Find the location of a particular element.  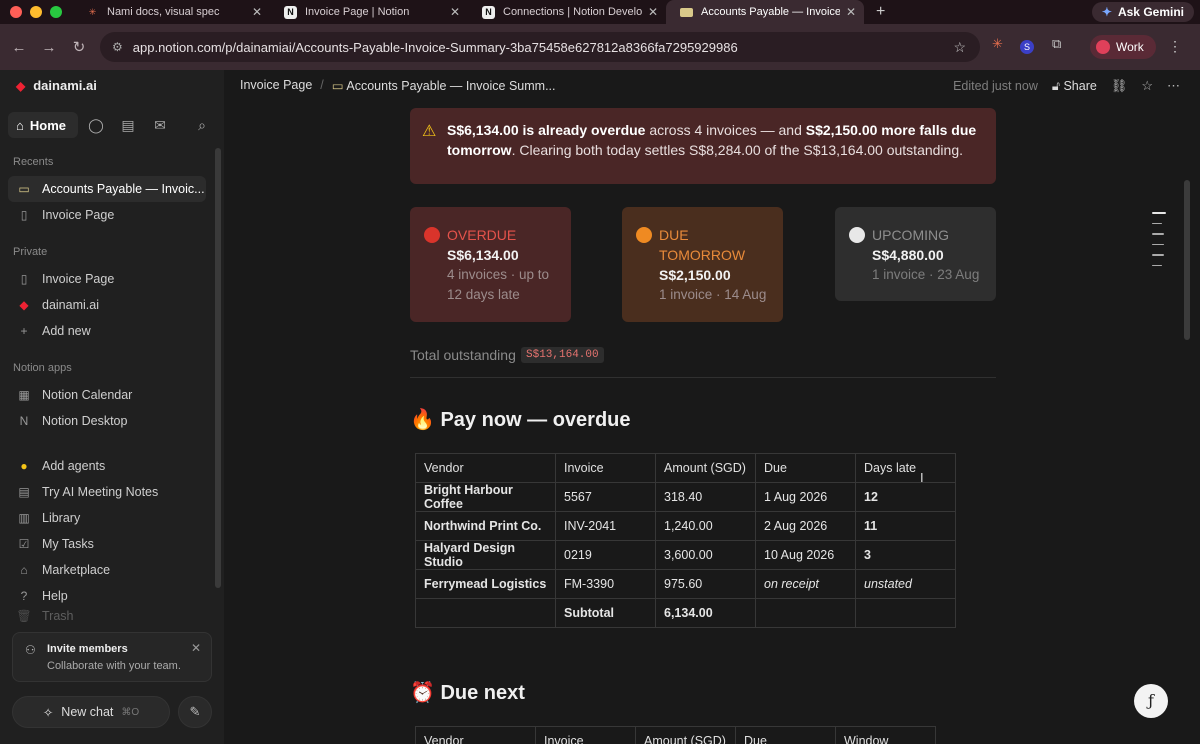

days-late-cell: 11 is located at coordinates (905, 526).